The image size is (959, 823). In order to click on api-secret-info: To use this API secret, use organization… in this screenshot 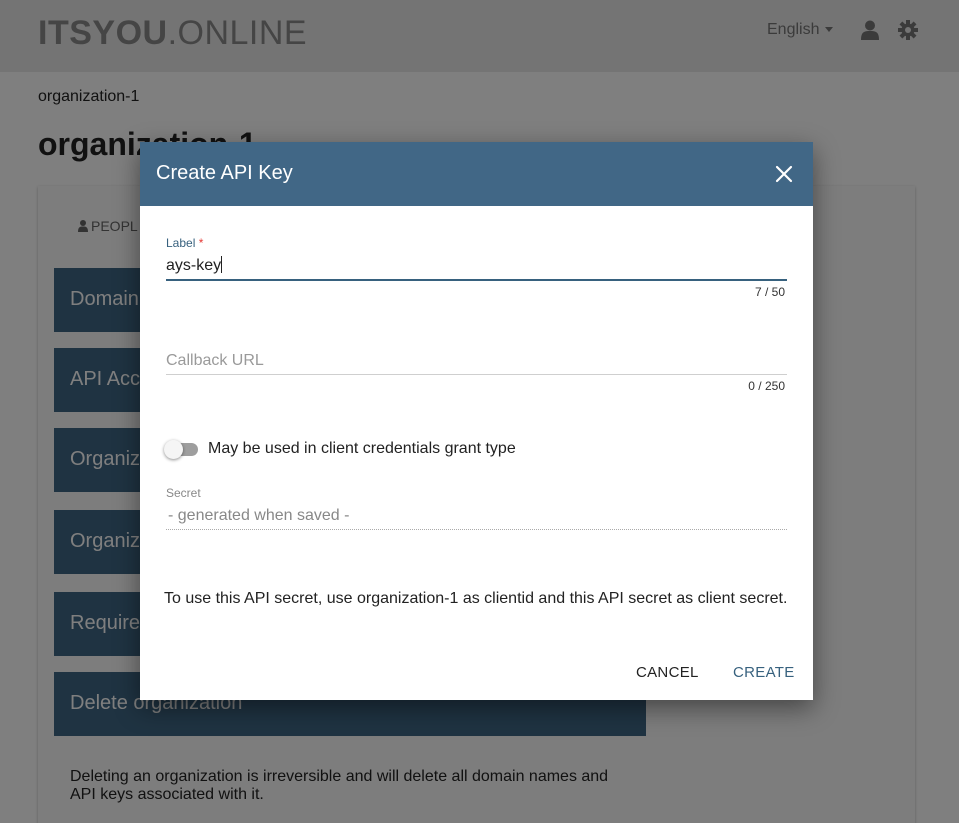, I will do `click(476, 598)`.